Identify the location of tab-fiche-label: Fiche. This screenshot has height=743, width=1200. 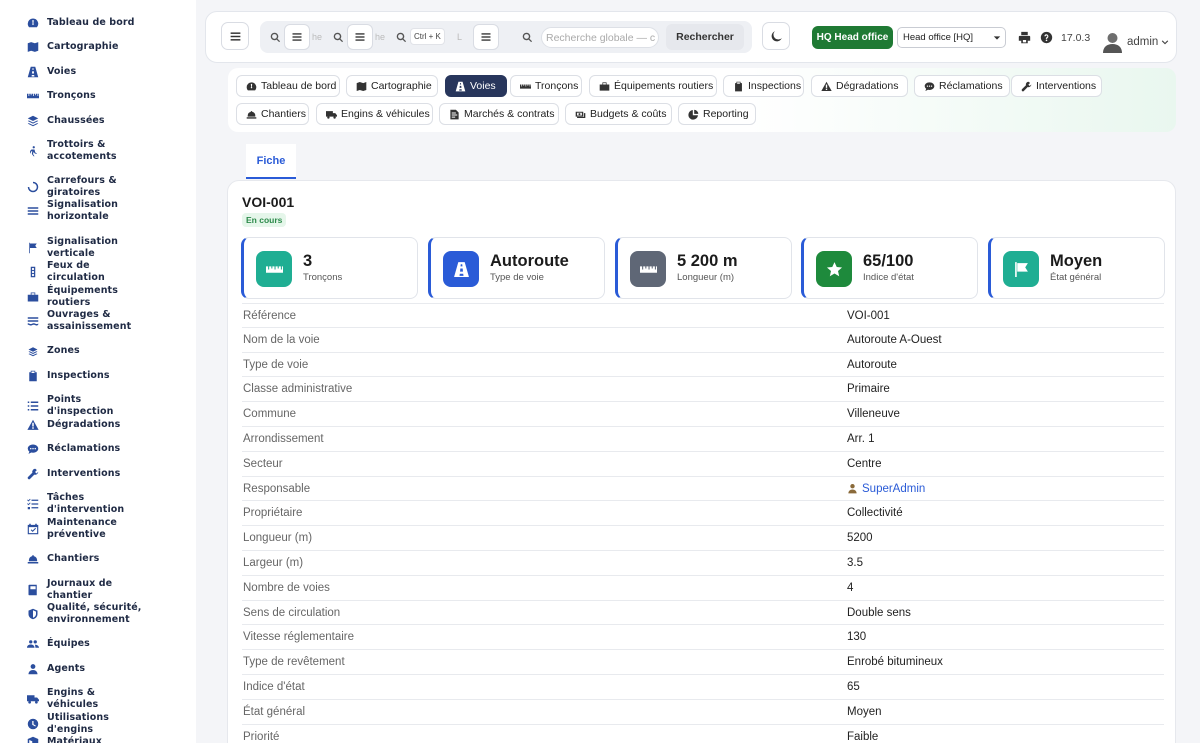
(271, 160).